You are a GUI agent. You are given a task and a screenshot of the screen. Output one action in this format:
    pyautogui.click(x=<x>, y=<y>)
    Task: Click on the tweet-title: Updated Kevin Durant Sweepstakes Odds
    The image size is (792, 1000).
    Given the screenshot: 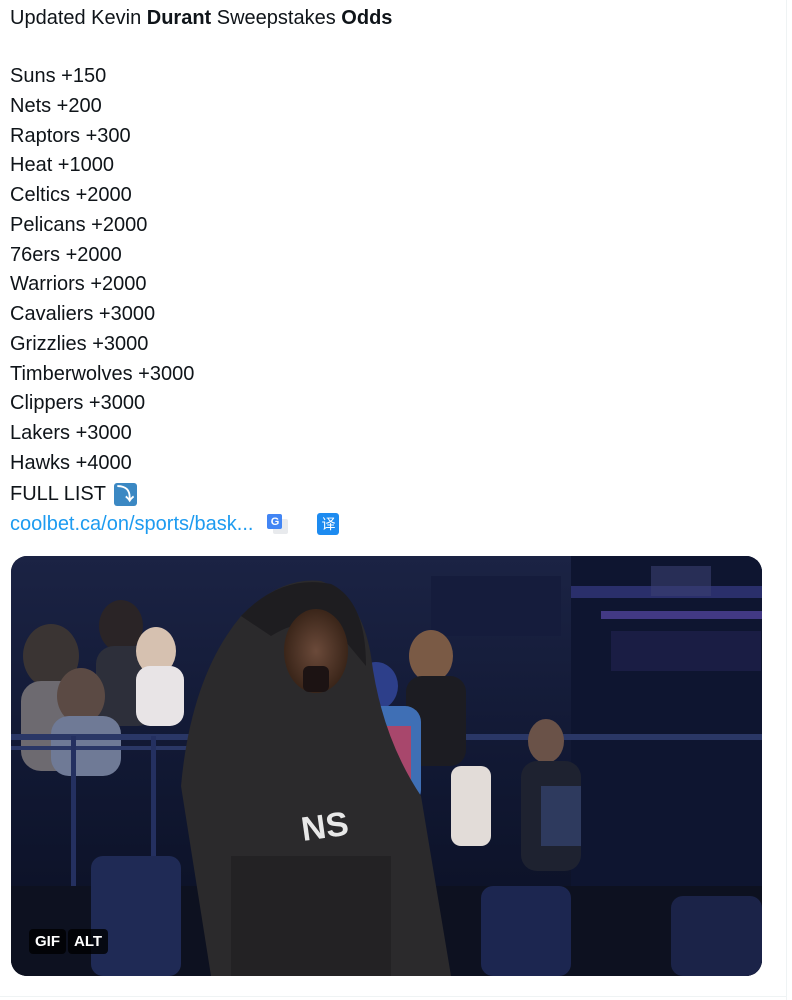 What is the action you would take?
    pyautogui.click(x=201, y=18)
    